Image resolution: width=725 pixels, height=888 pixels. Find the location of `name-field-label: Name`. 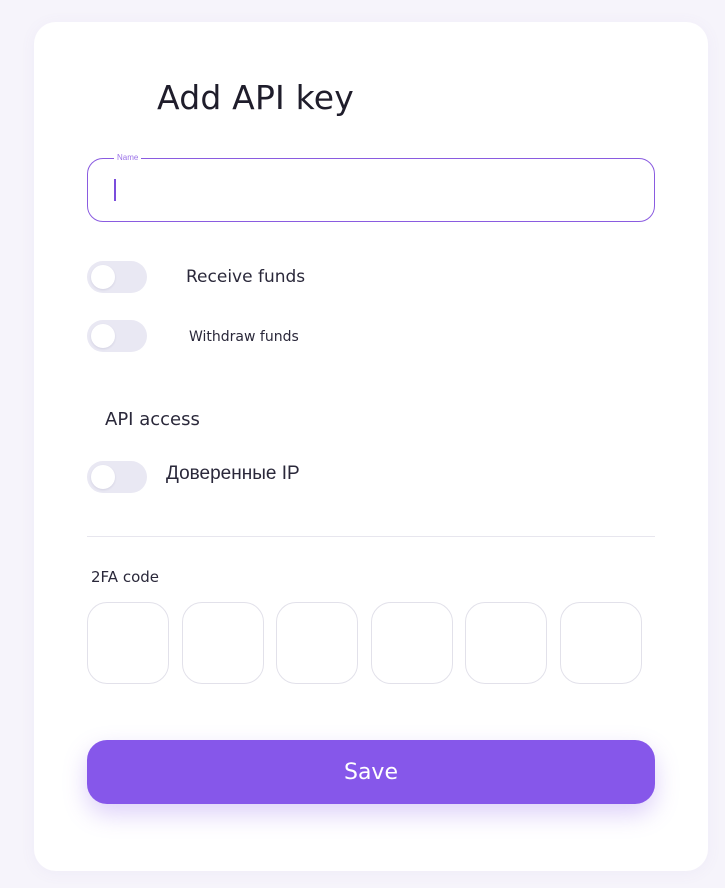

name-field-label: Name is located at coordinates (128, 158).